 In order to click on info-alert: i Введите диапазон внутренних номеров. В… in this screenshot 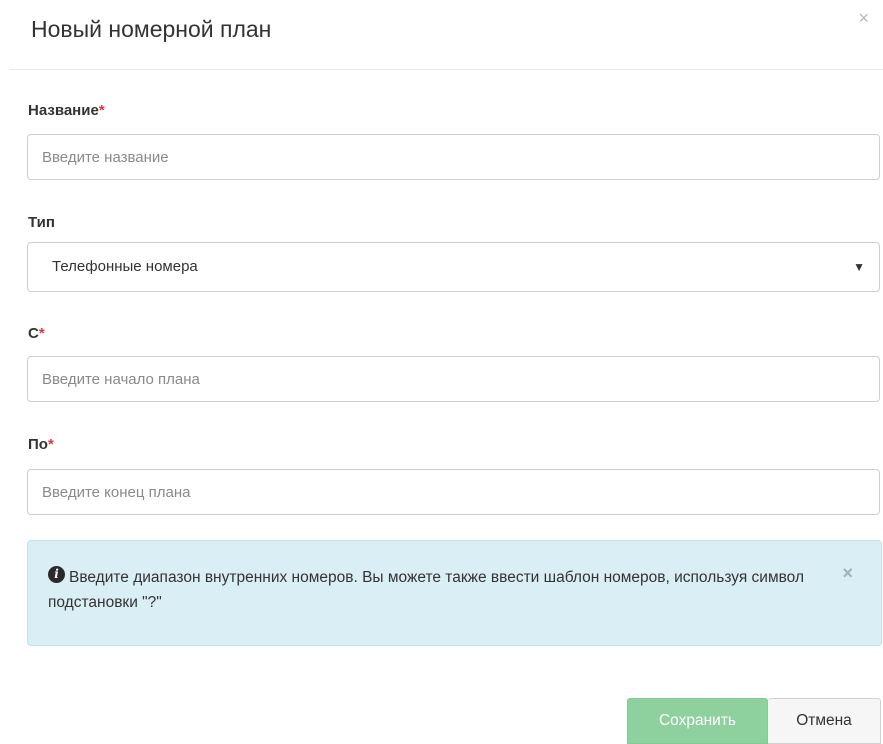, I will do `click(454, 593)`.